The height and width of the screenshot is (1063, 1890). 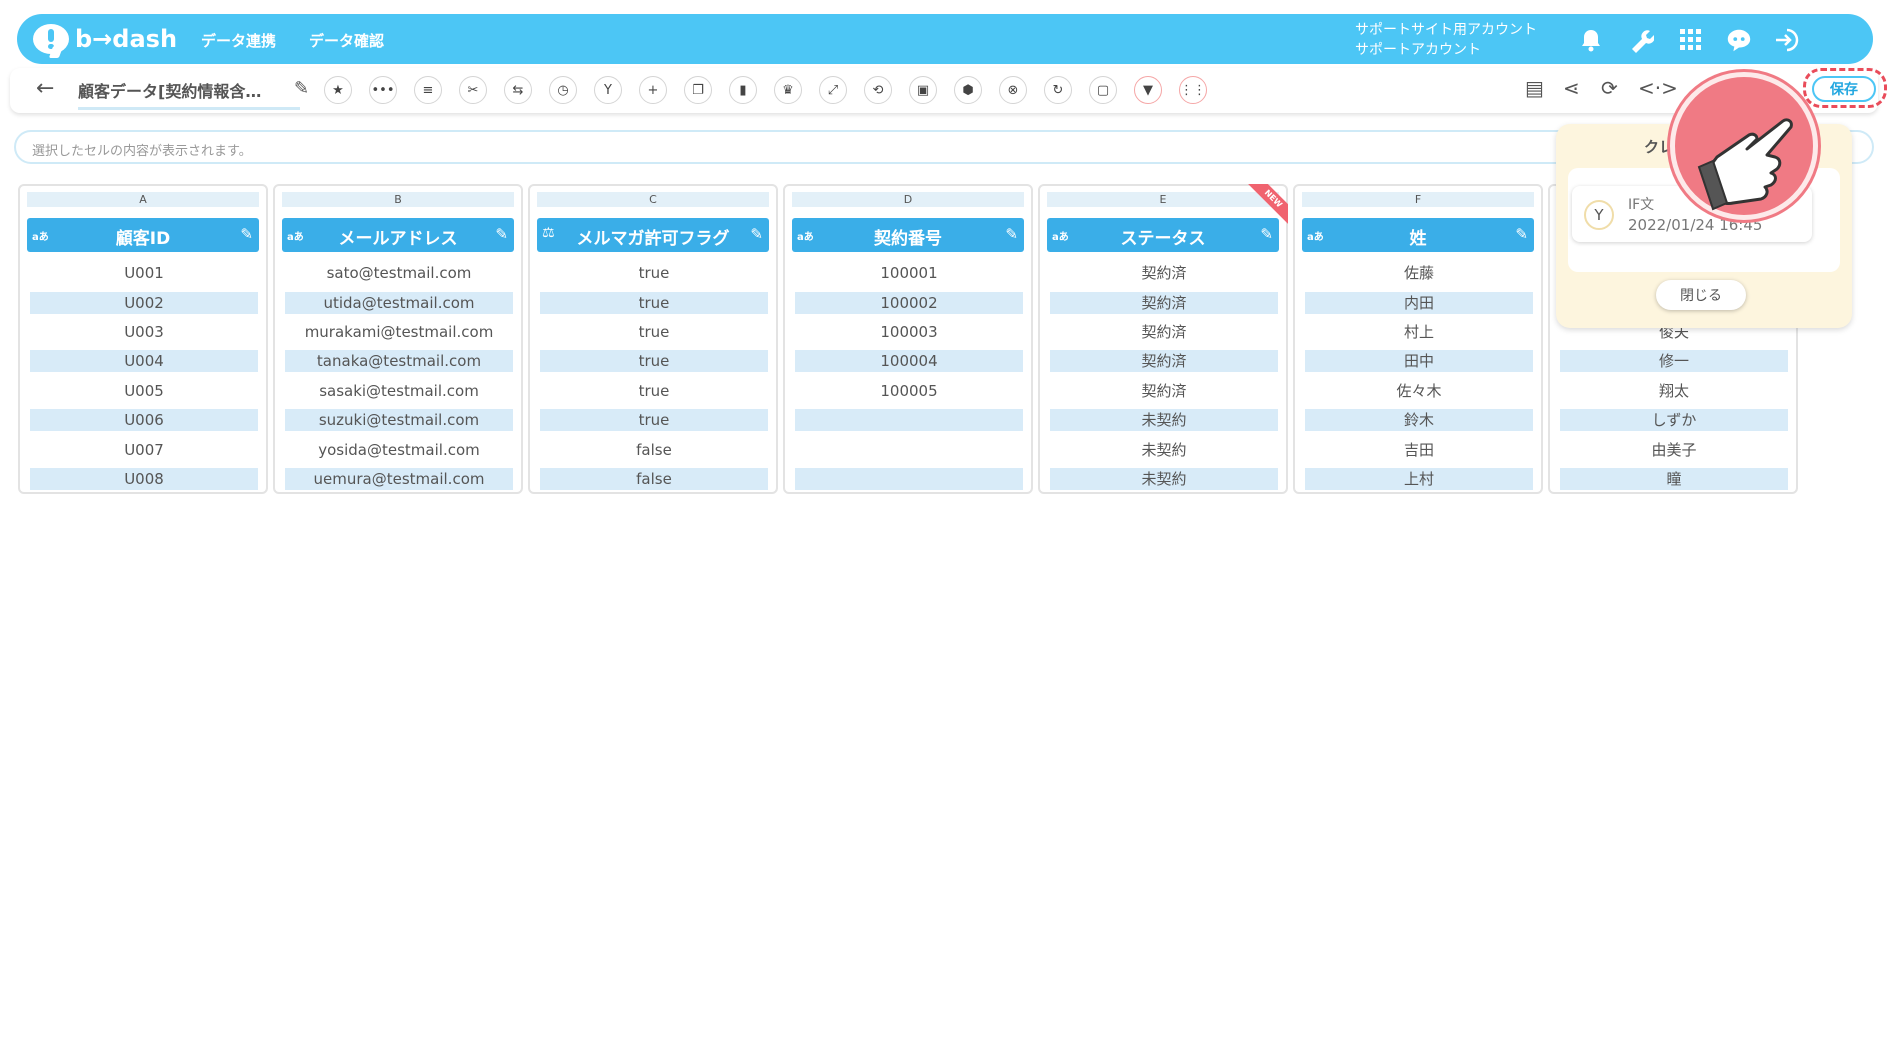 What do you see at coordinates (968, 90) in the screenshot?
I see `box-icon: ⬢` at bounding box center [968, 90].